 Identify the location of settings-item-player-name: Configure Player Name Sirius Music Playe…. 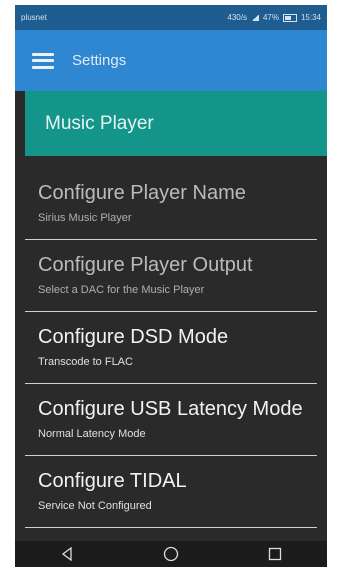
(171, 204).